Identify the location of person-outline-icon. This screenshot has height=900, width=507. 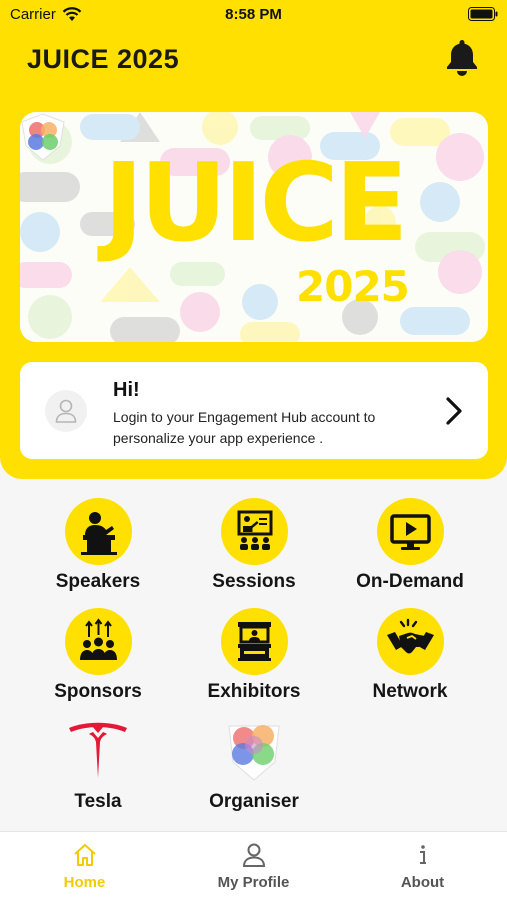
(66, 411).